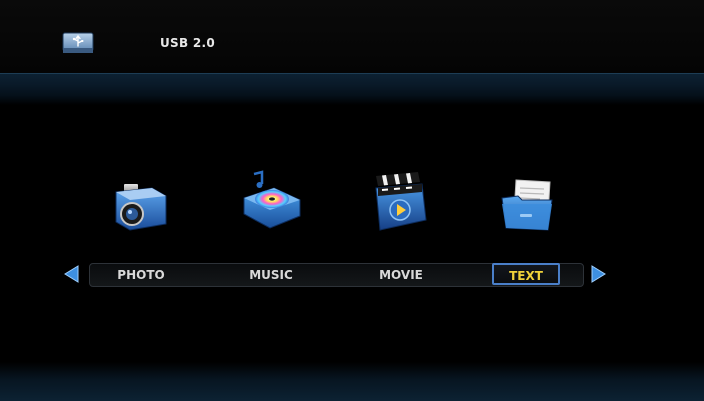 Image resolution: width=704 pixels, height=401 pixels. I want to click on menu-item-text-selected: TEXT, so click(526, 274).